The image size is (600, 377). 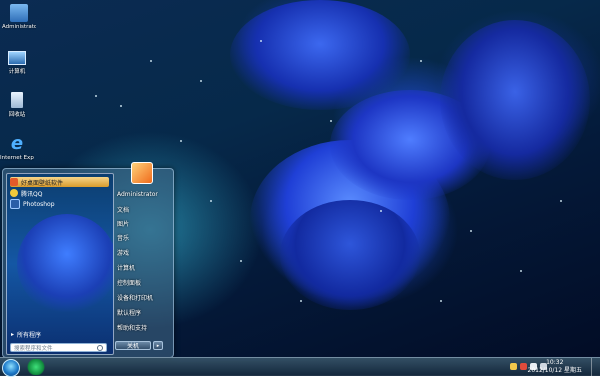 What do you see at coordinates (123, 209) in the screenshot?
I see `menu-item-documents: 文档` at bounding box center [123, 209].